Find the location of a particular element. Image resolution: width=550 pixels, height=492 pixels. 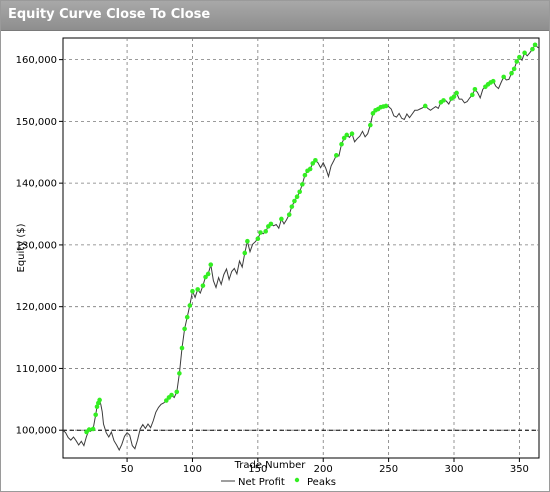

window-titlebar: Equity Curve Close To Close is located at coordinates (275, 16).